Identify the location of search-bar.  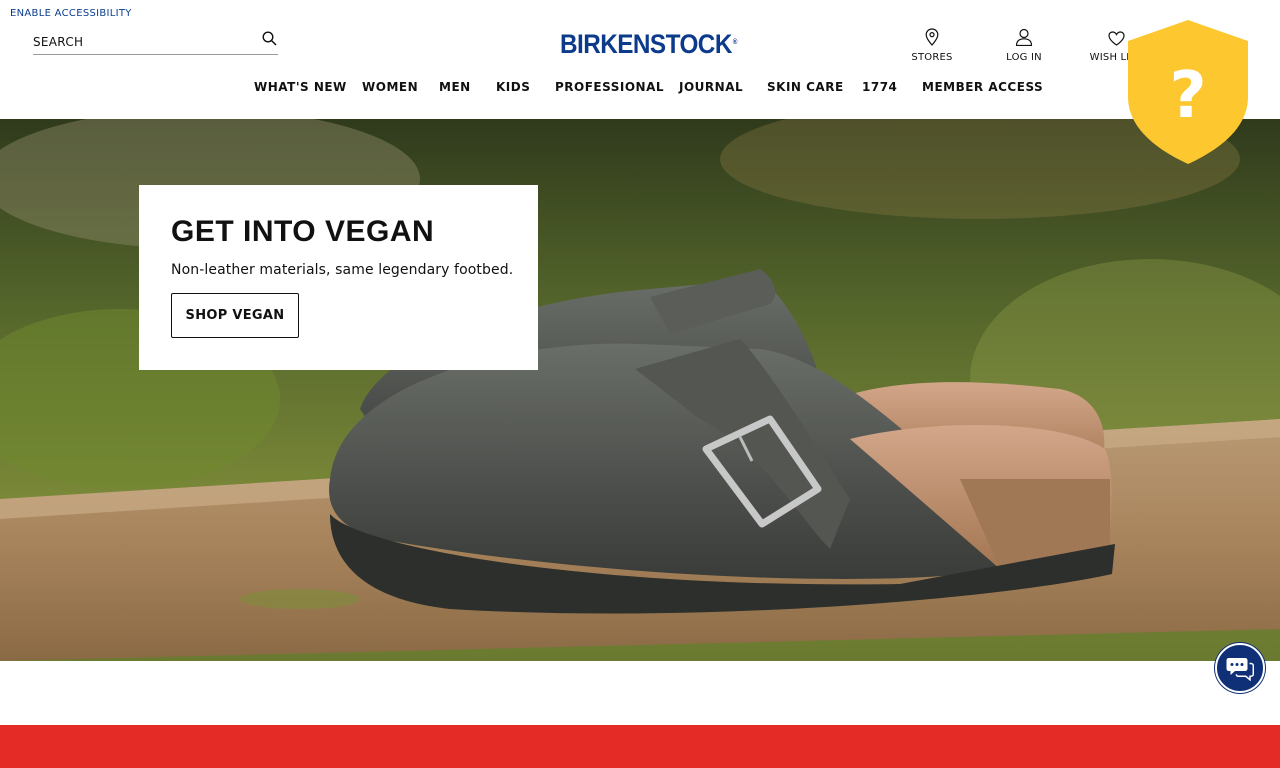
(155, 41).